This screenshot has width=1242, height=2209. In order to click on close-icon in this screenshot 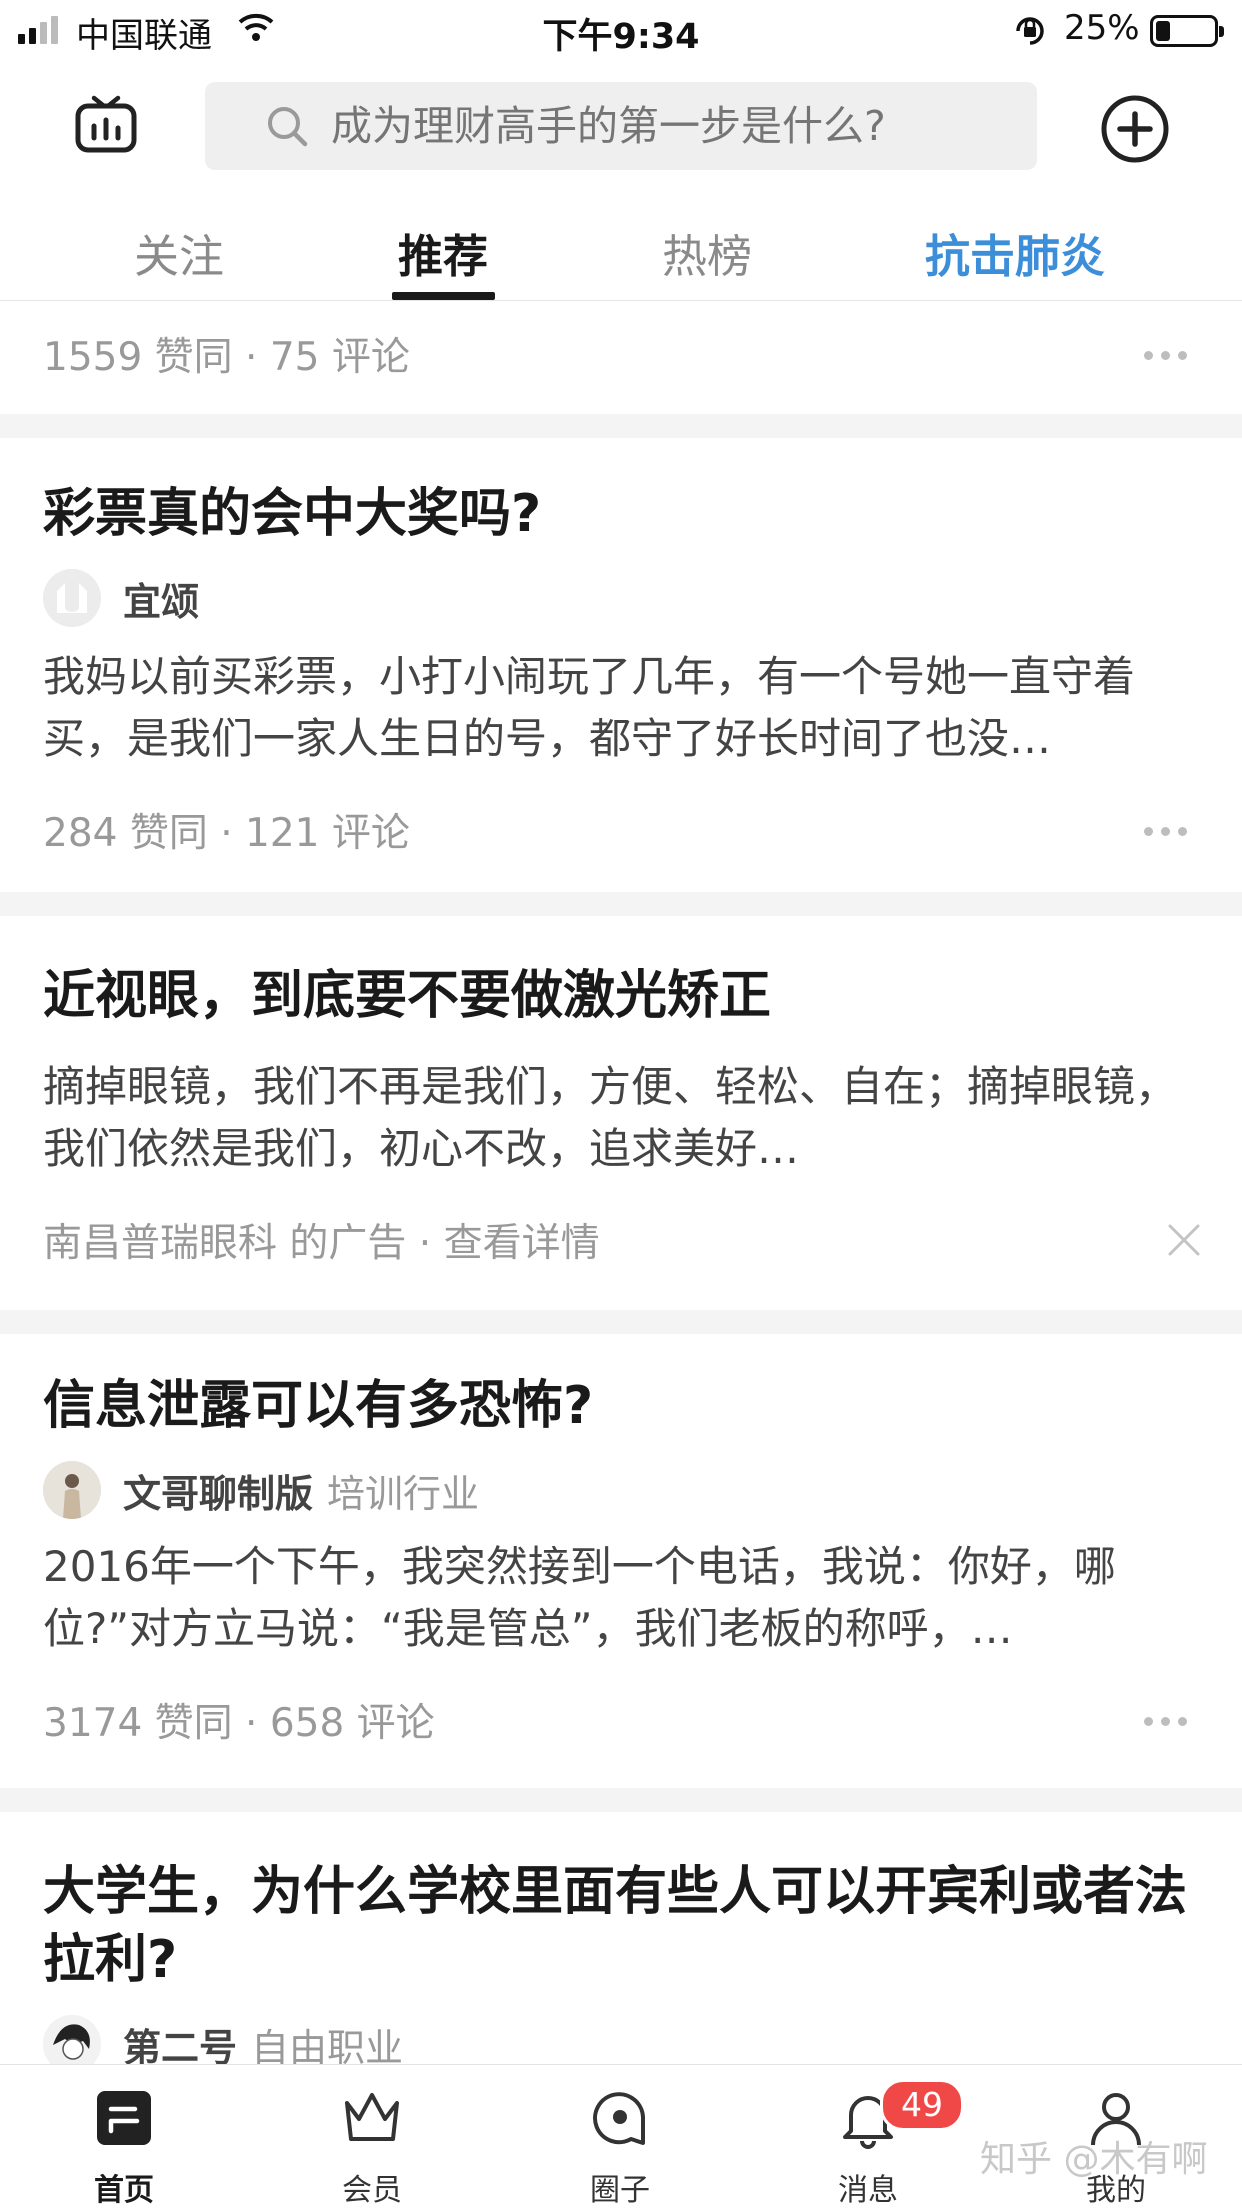, I will do `click(1184, 1240)`.